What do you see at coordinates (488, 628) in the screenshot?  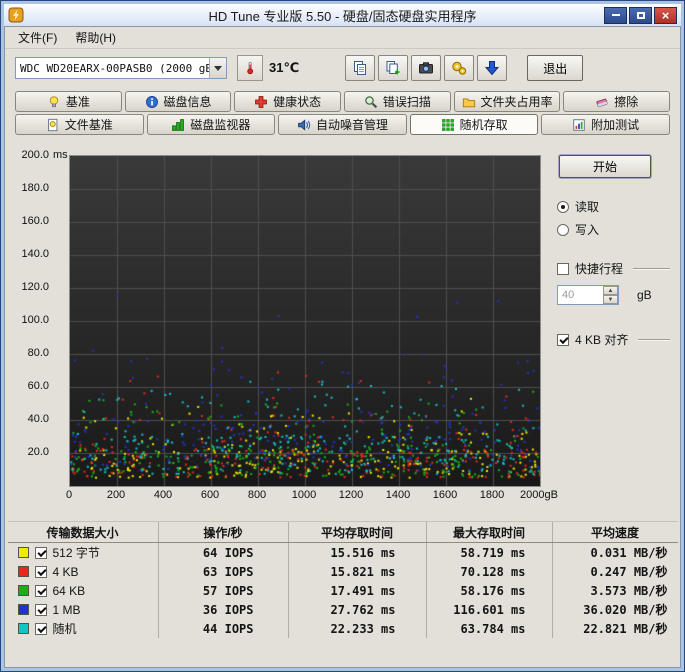 I see `cell-max-access-time: 63.784 ms` at bounding box center [488, 628].